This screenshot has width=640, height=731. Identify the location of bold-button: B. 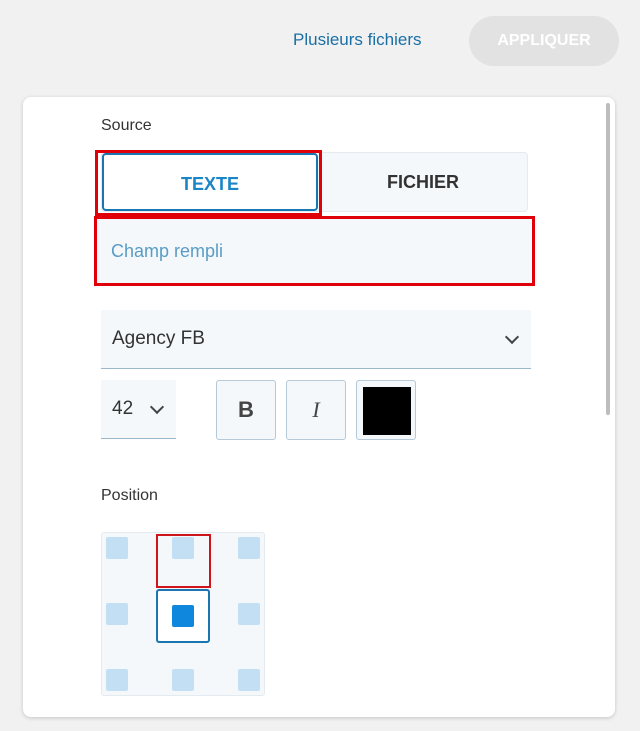
(246, 410).